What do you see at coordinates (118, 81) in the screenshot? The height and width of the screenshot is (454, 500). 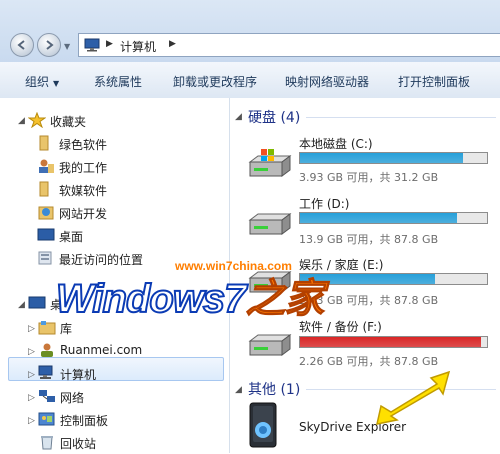 I see `system-properties-button: 系统属性` at bounding box center [118, 81].